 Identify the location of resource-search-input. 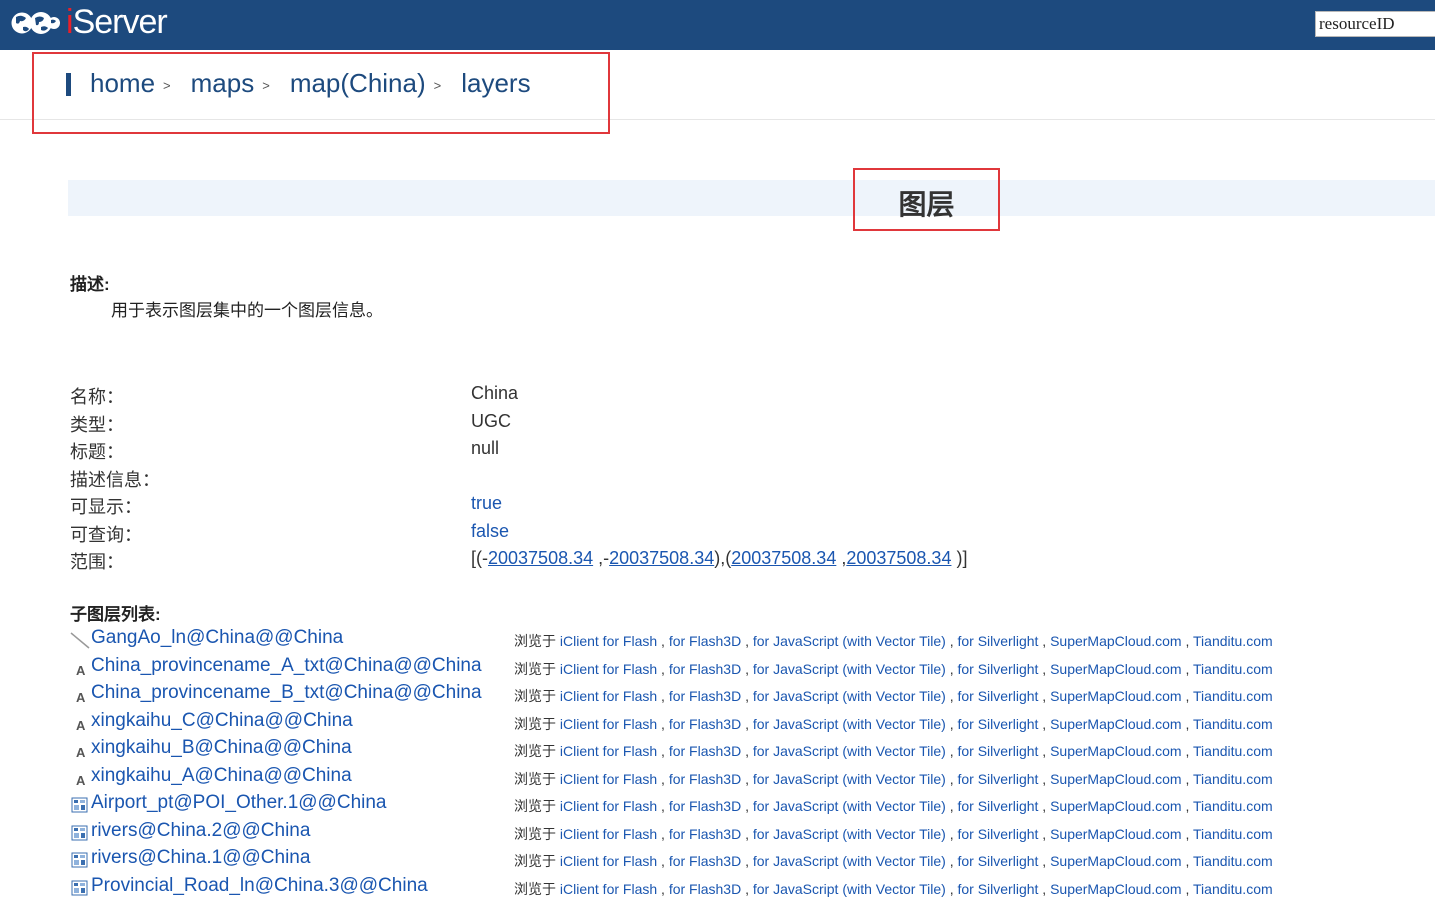
(1375, 24).